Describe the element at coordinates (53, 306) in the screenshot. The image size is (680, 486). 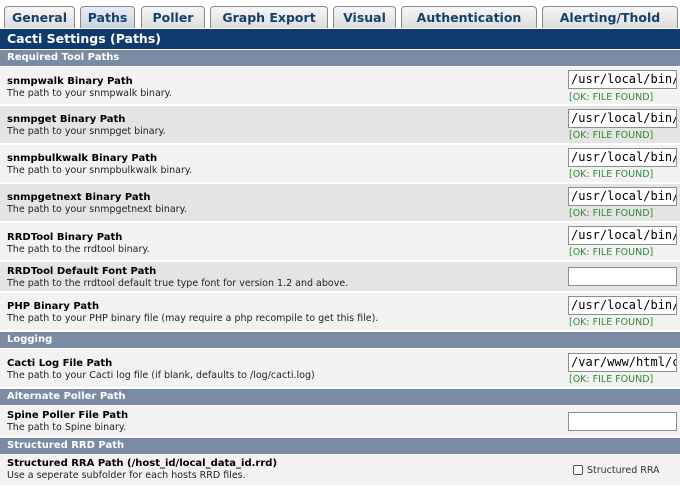
I see `setting-label: PHP Binary Path` at that location.